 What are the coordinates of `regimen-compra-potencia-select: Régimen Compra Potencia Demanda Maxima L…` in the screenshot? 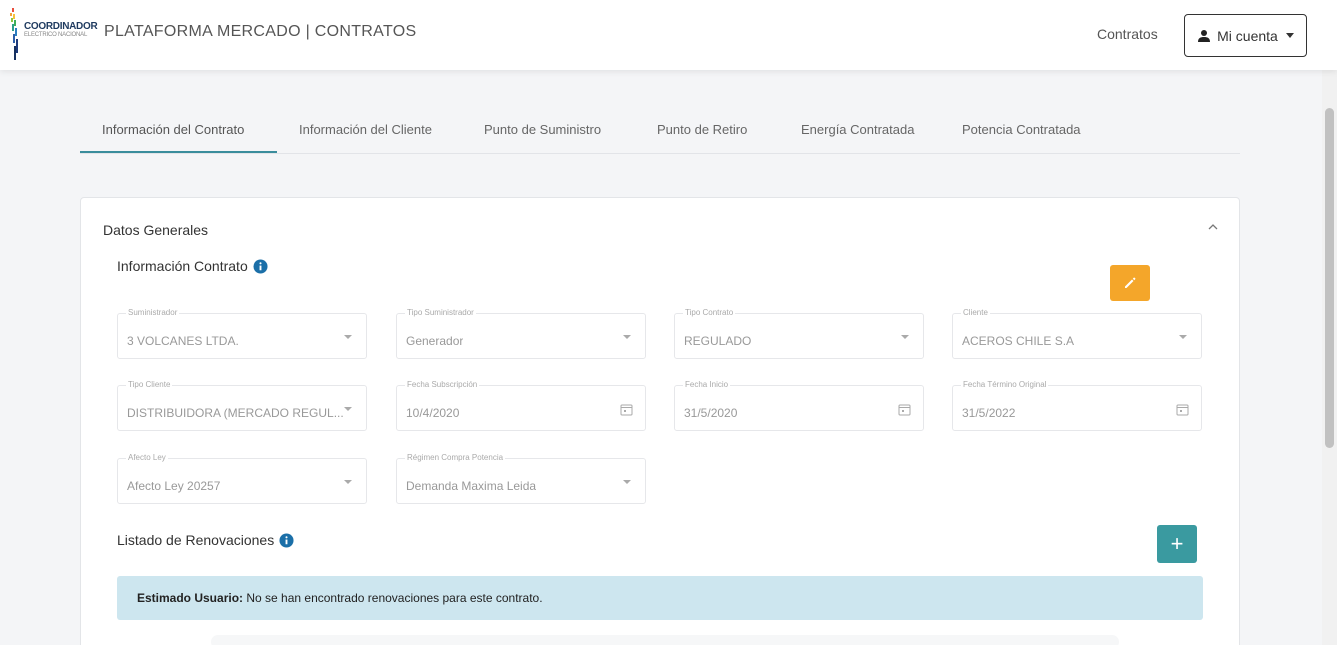 It's located at (521, 478).